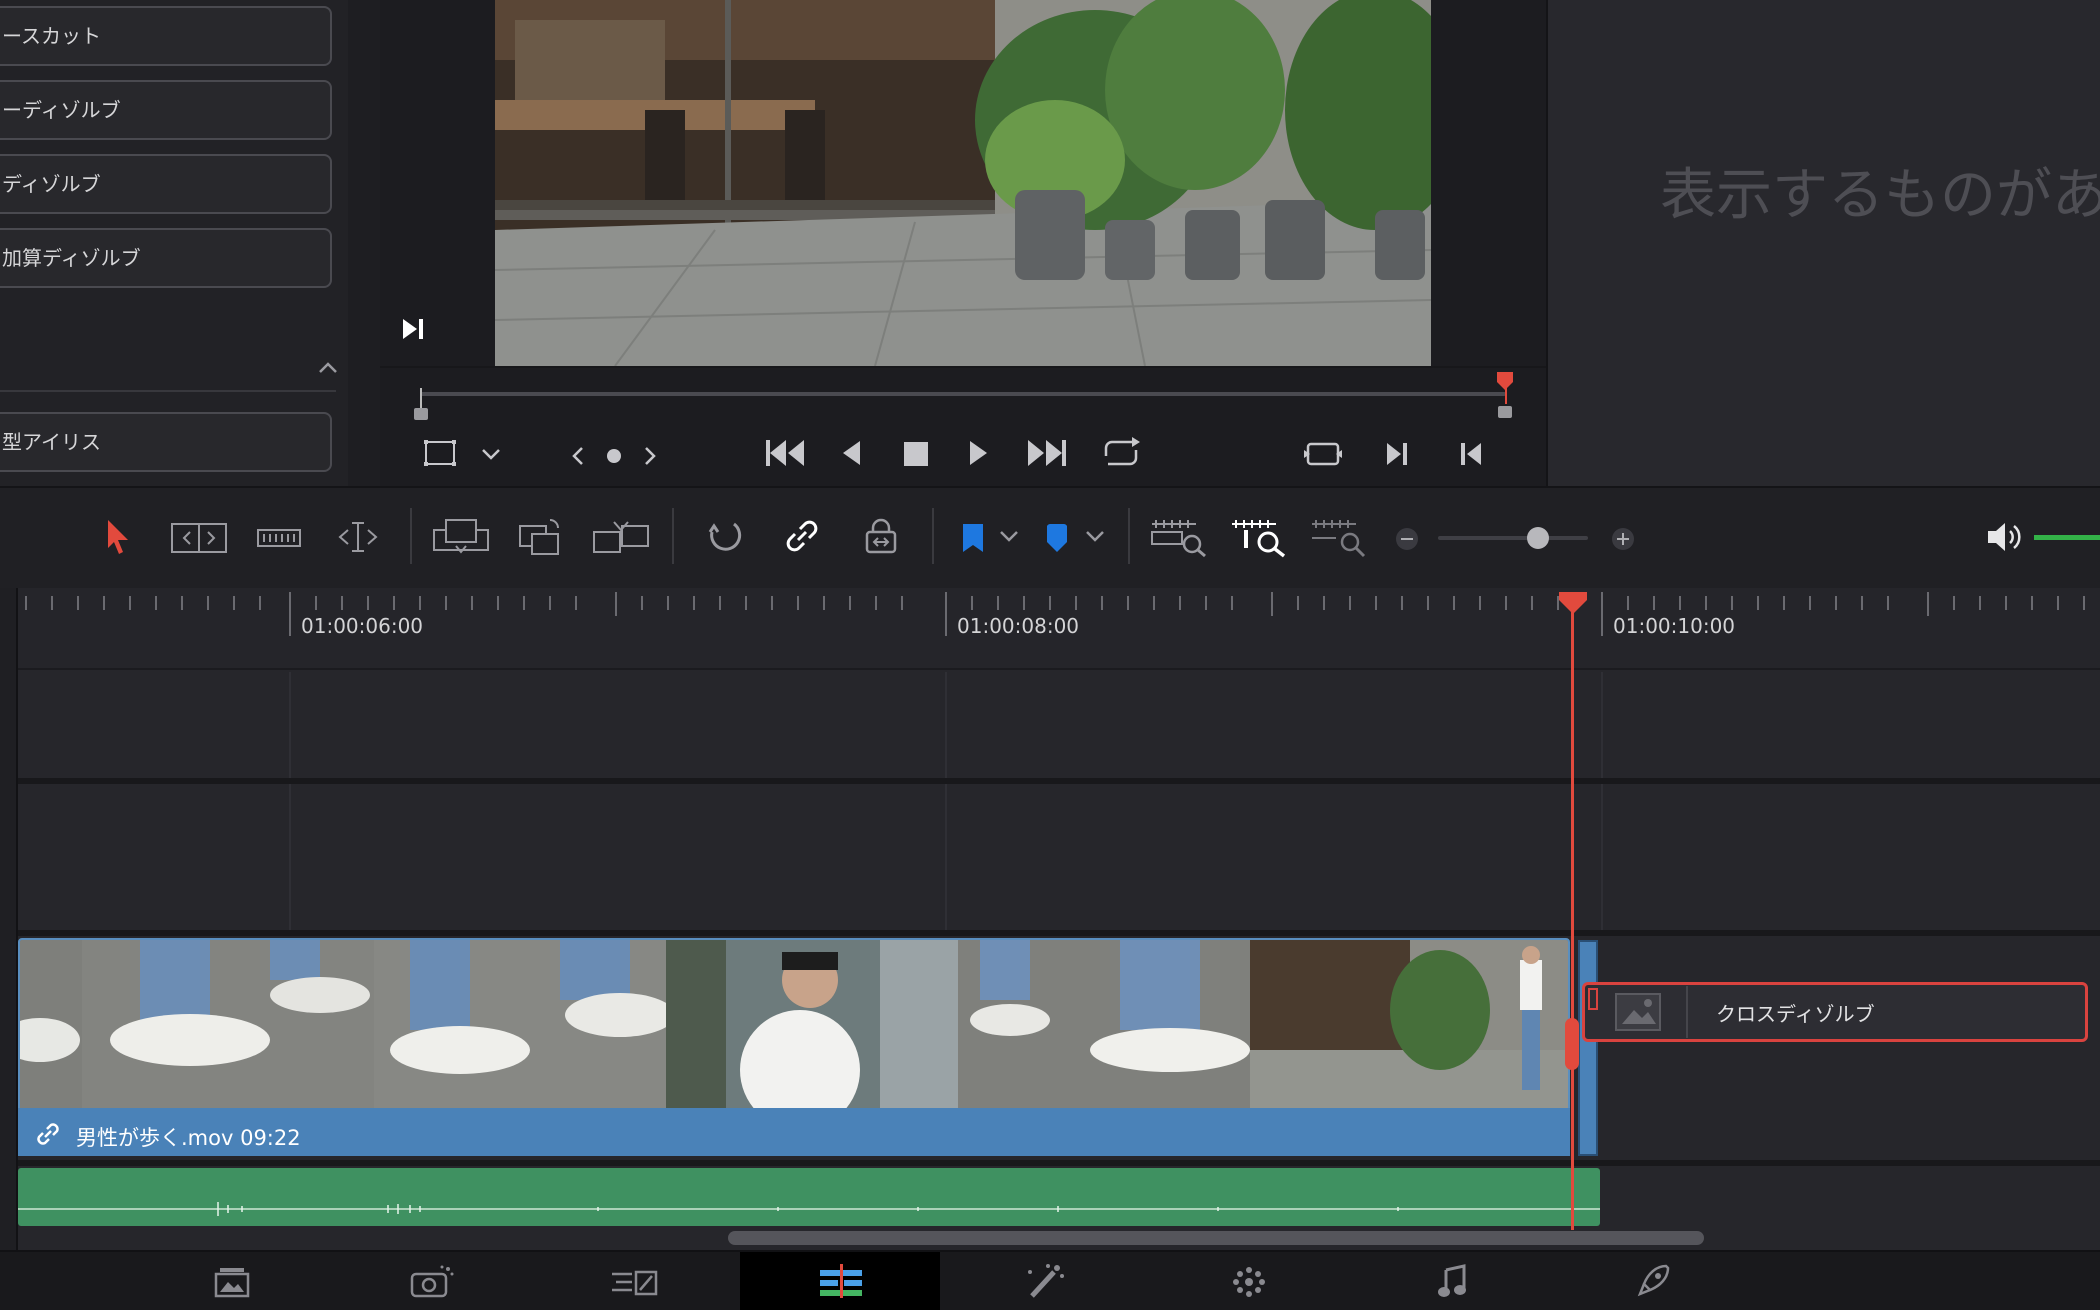  What do you see at coordinates (1572, 1044) in the screenshot?
I see `edit-point-handle` at bounding box center [1572, 1044].